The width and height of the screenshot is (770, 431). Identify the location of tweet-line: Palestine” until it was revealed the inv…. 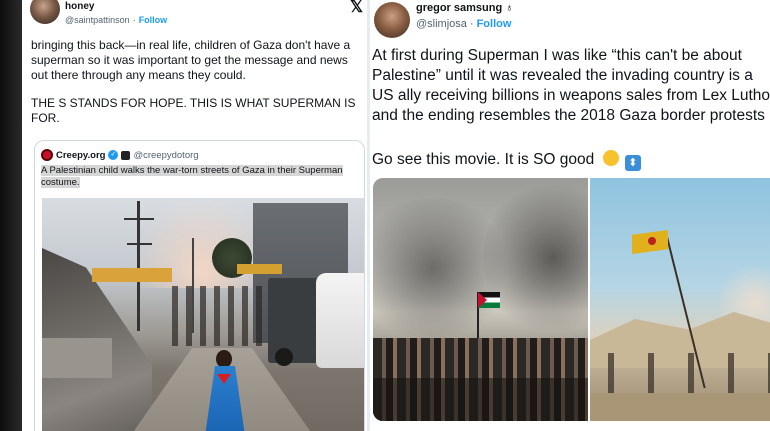
(562, 75).